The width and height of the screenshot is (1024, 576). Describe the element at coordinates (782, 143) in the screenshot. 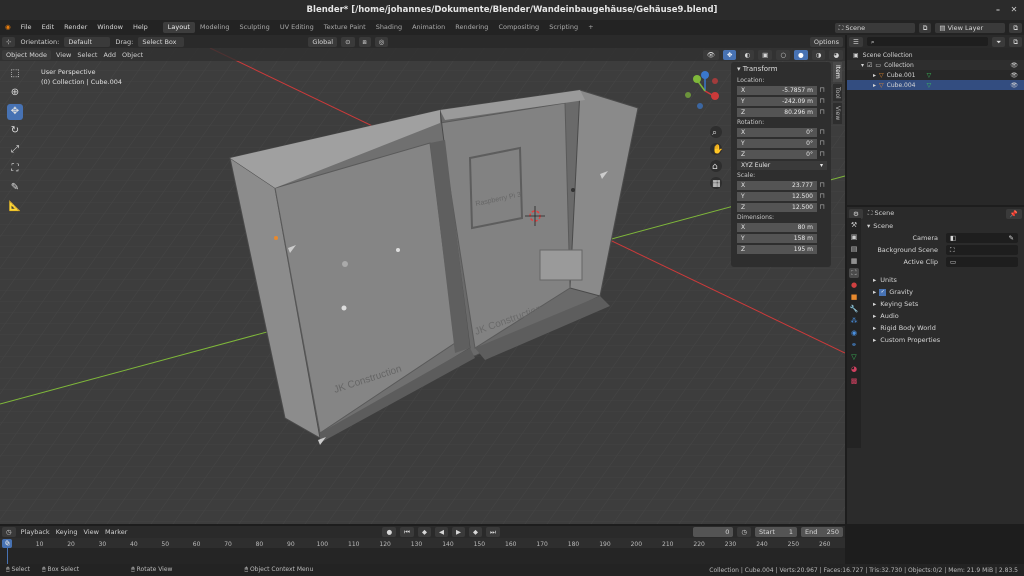

I see `rotation-y-row: Y 0° ⊓` at that location.